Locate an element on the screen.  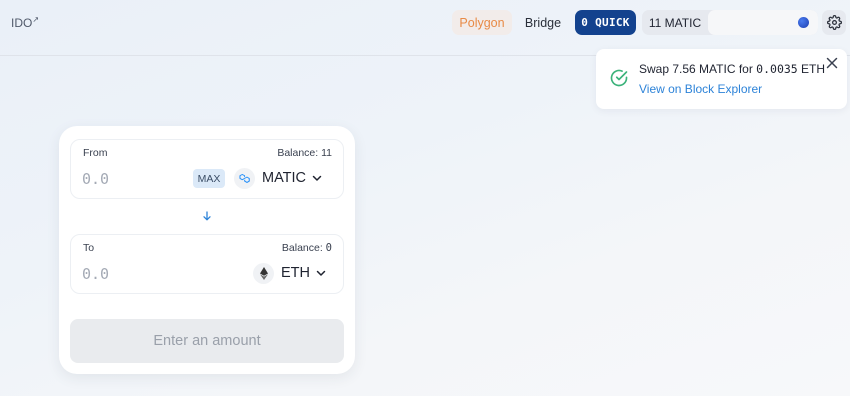
close-icon is located at coordinates (832, 63).